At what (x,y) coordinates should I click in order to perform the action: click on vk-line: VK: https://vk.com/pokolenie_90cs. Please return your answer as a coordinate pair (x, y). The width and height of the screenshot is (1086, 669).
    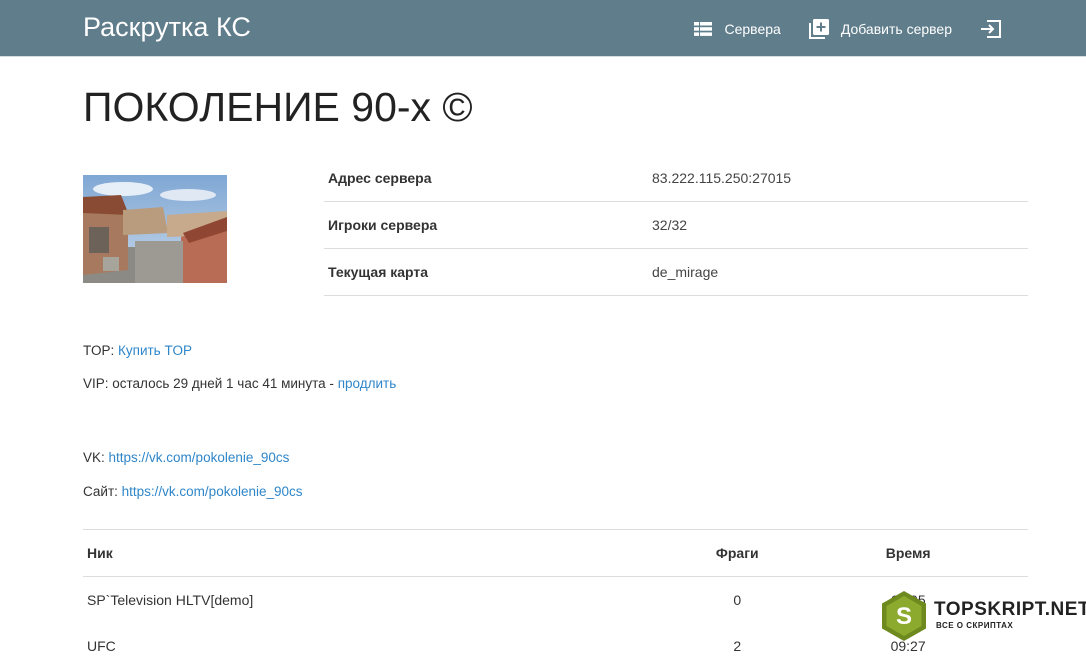
    Looking at the image, I should click on (186, 457).